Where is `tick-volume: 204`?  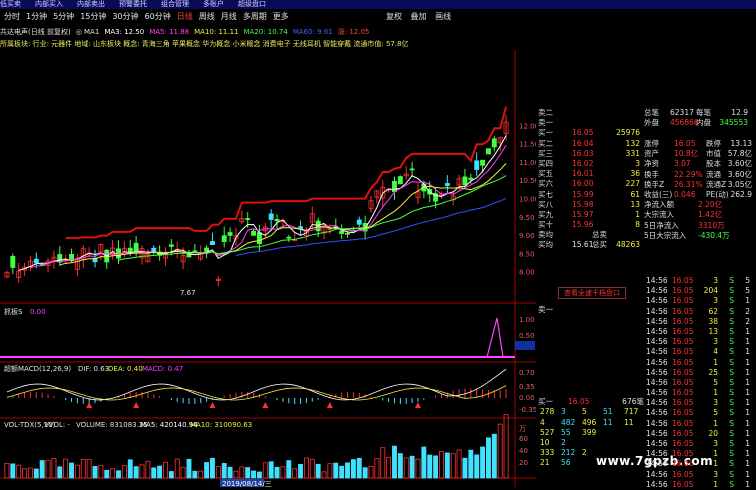 tick-volume: 204 is located at coordinates (710, 291).